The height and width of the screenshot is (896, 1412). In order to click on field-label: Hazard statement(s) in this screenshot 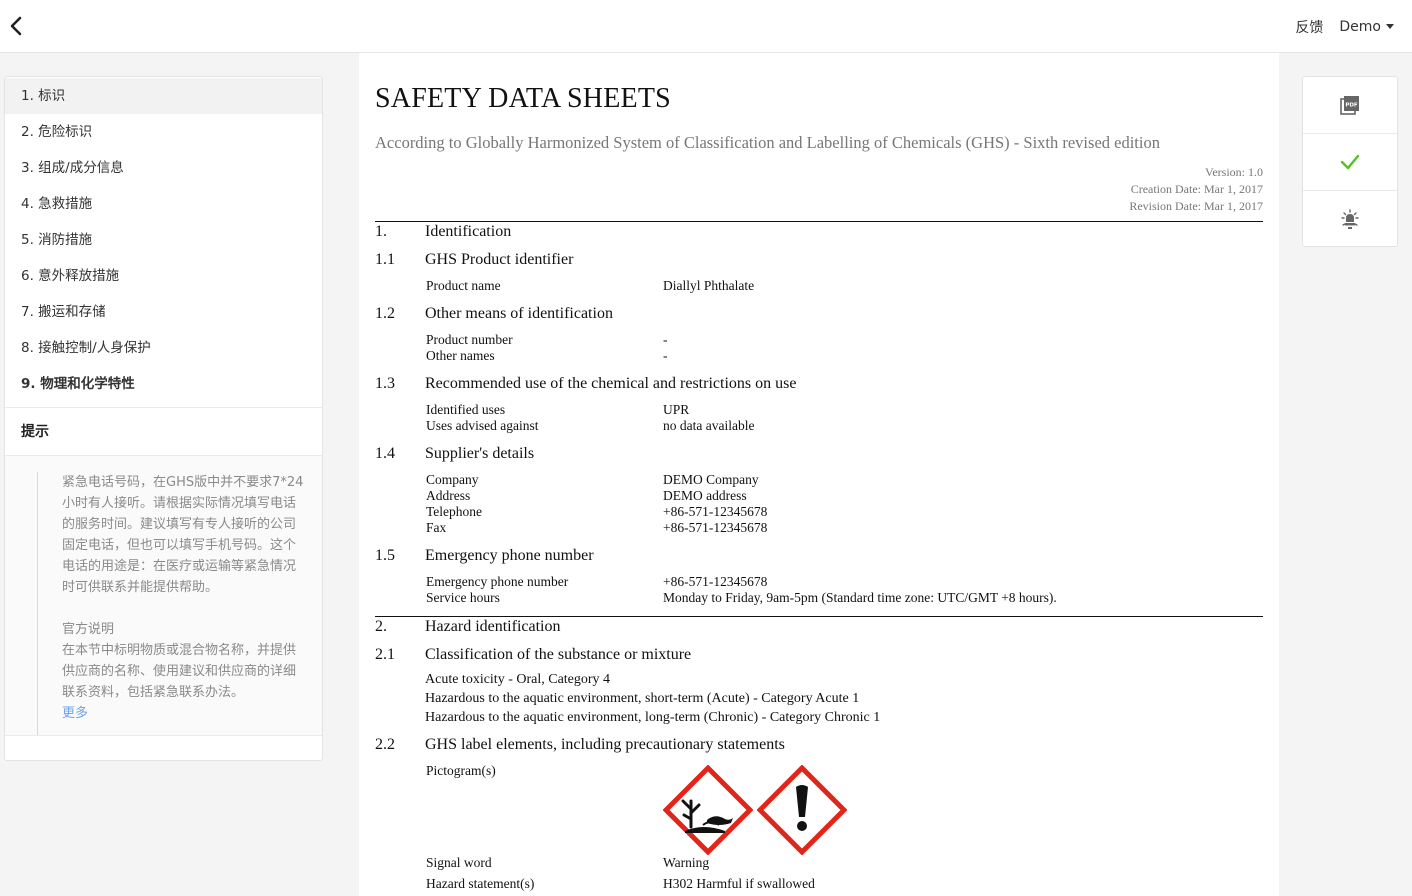, I will do `click(480, 883)`.